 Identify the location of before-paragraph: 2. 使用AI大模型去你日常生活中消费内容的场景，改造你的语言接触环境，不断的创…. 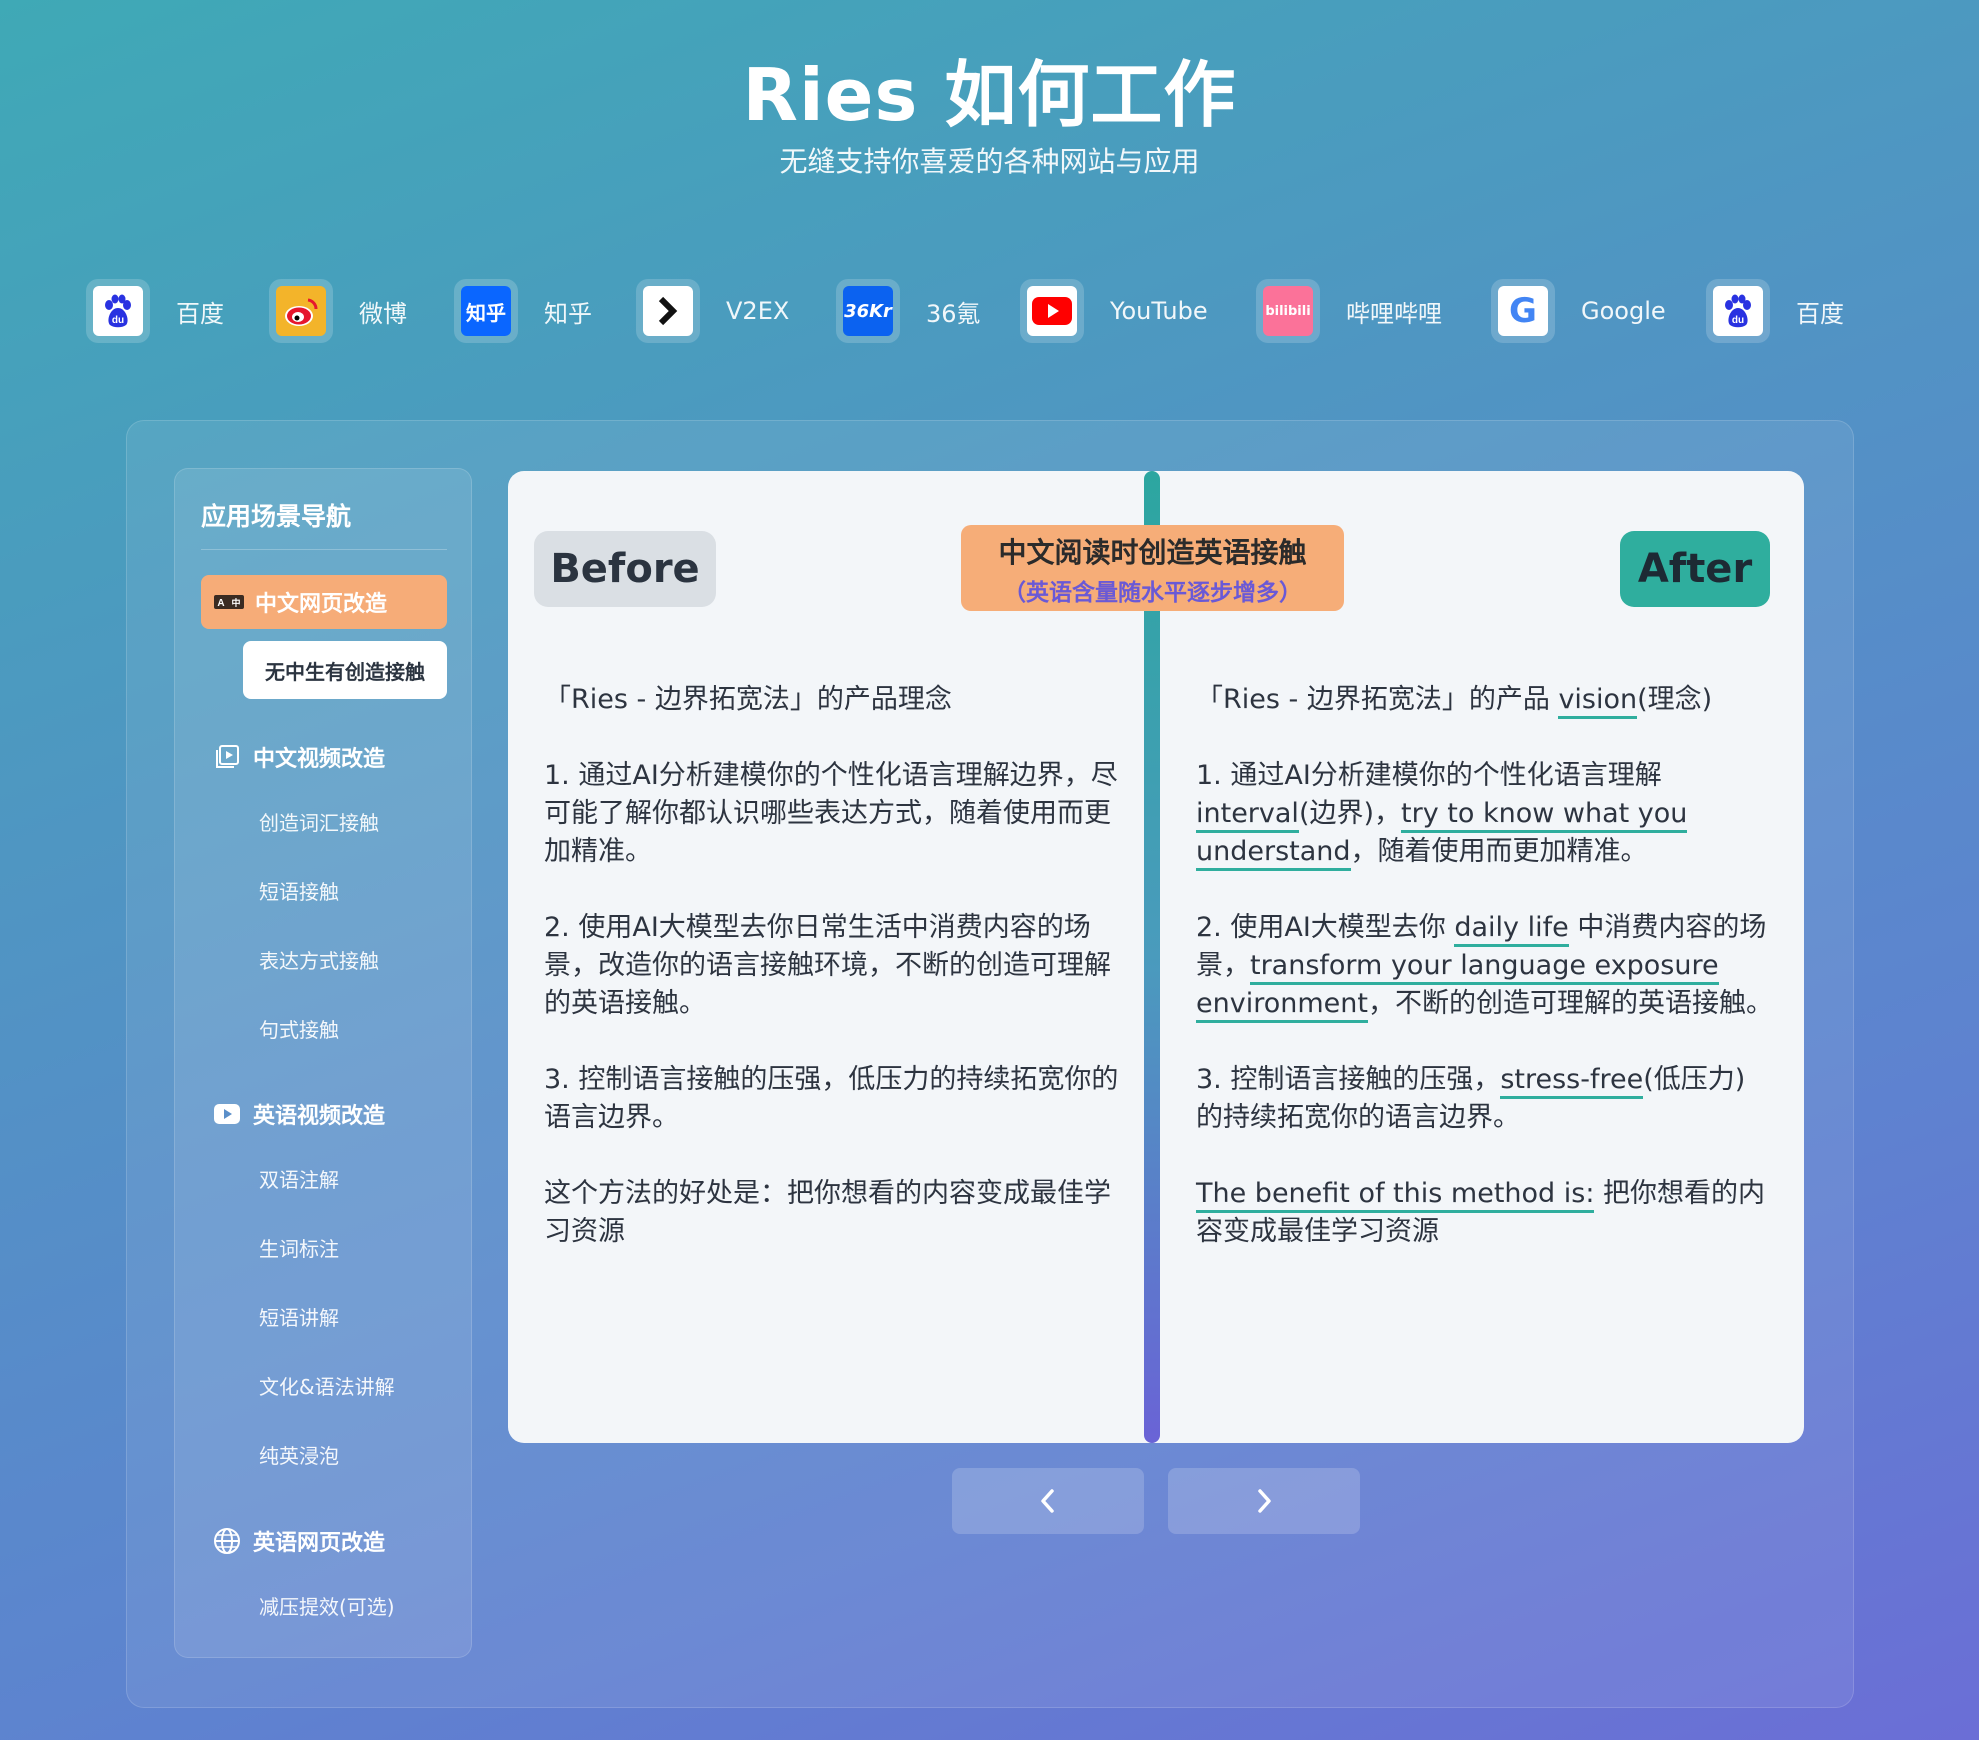
(827, 965).